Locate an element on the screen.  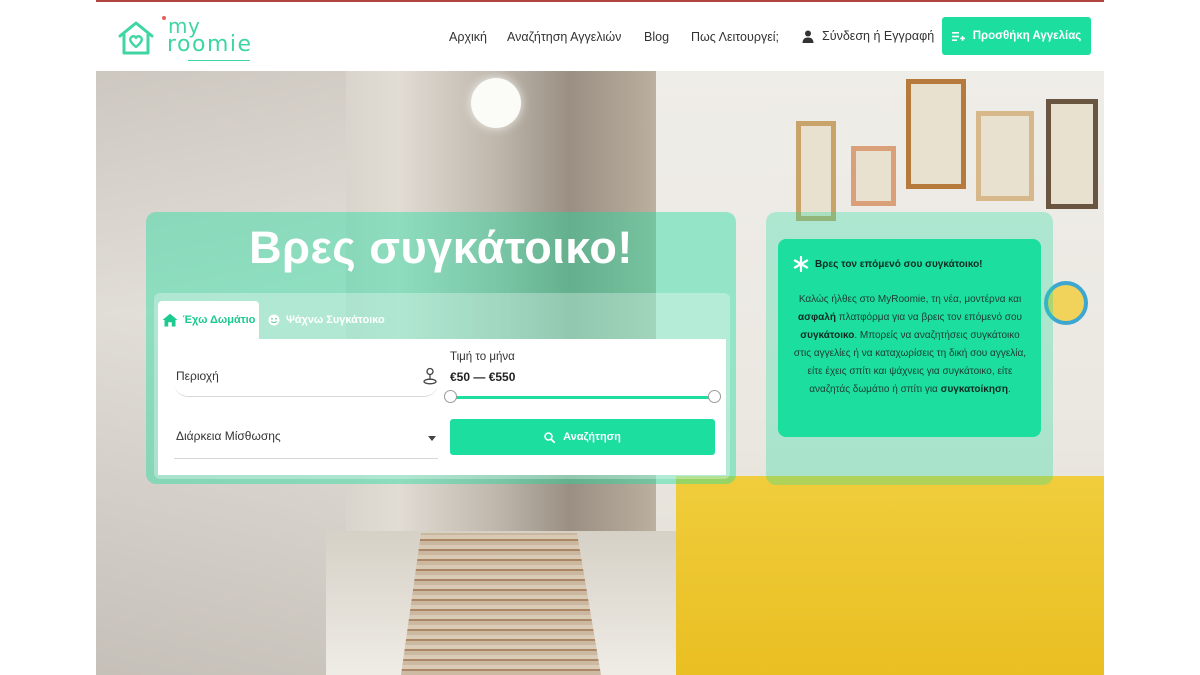
tab-have-room: Έχω Δωμάτιο is located at coordinates (208, 320).